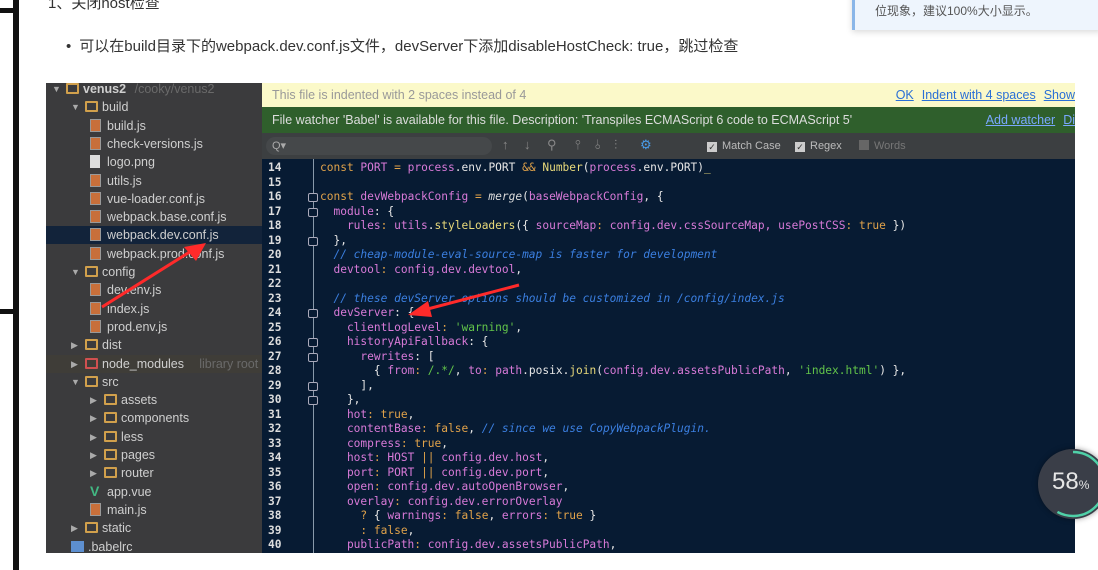 The width and height of the screenshot is (1098, 570). I want to click on line-number: 38, so click(275, 515).